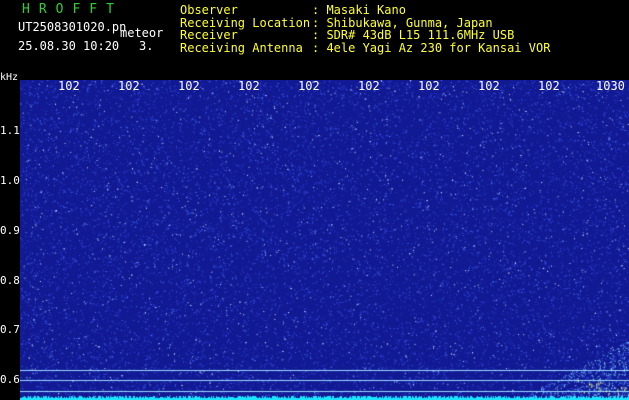 The height and width of the screenshot is (400, 629). Describe the element at coordinates (209, 35) in the screenshot. I see `info-label: Receiver` at that location.